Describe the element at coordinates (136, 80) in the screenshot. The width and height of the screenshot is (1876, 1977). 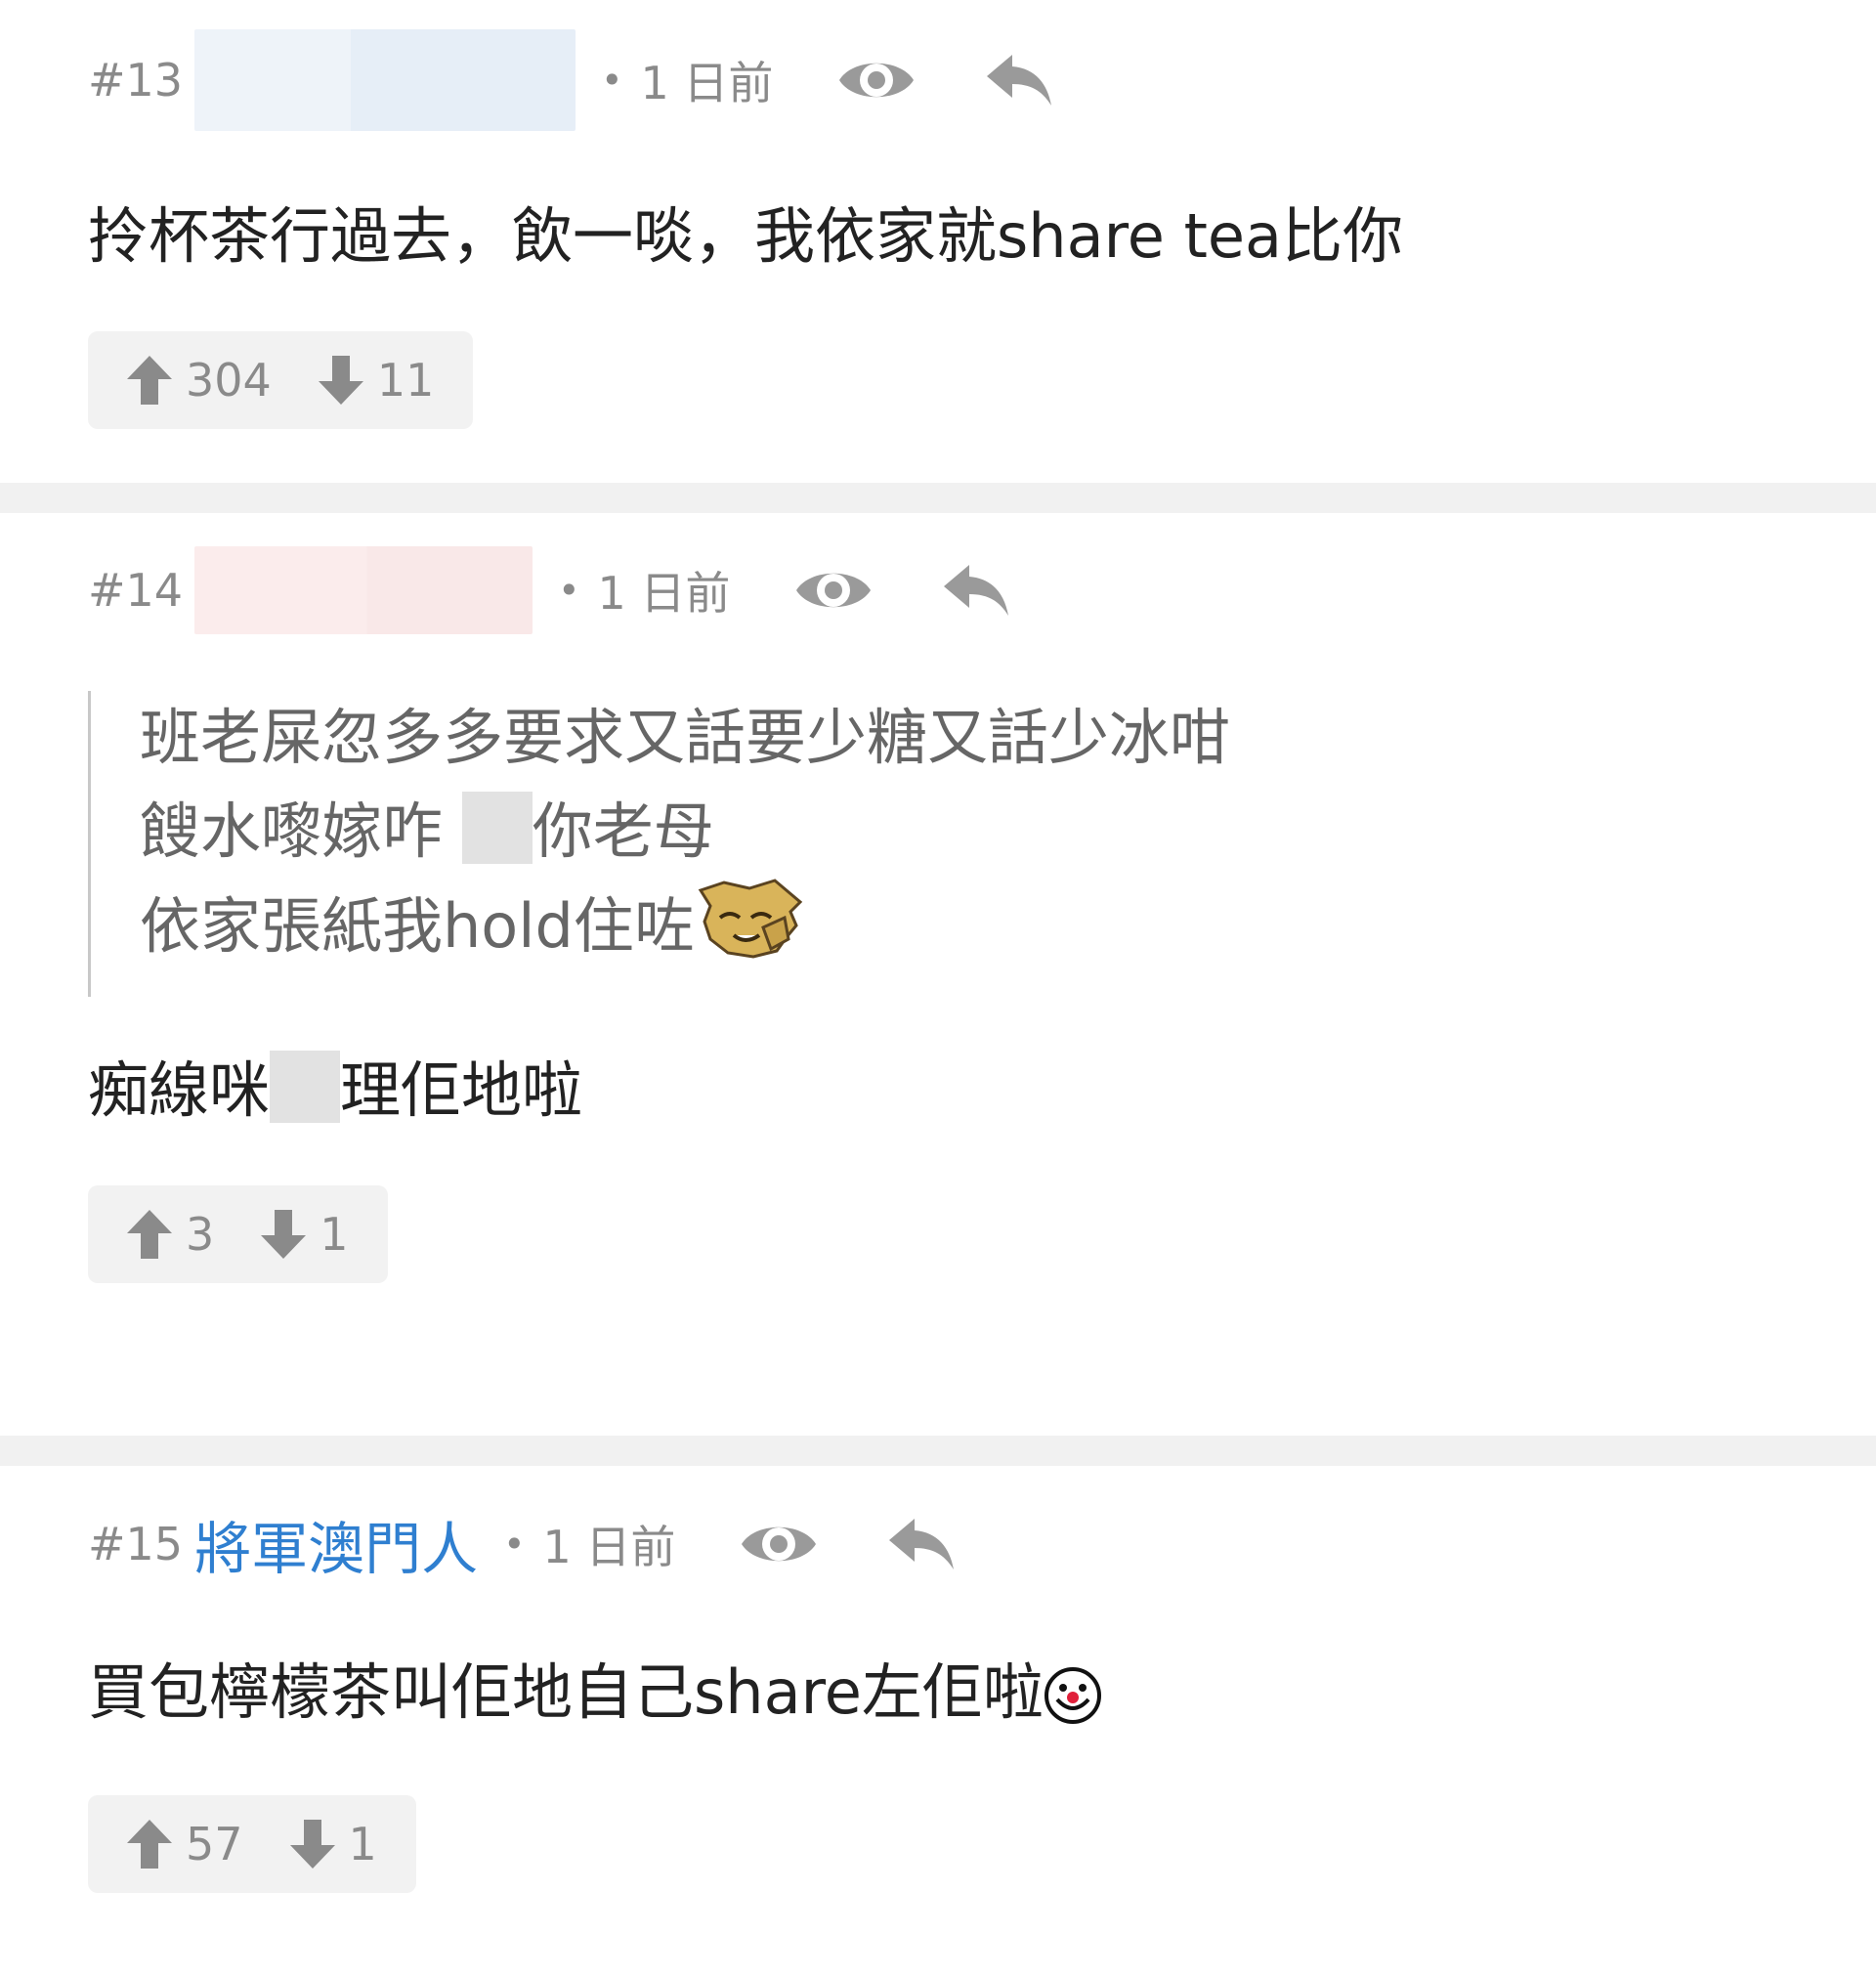
I see `post-number: #13` at that location.